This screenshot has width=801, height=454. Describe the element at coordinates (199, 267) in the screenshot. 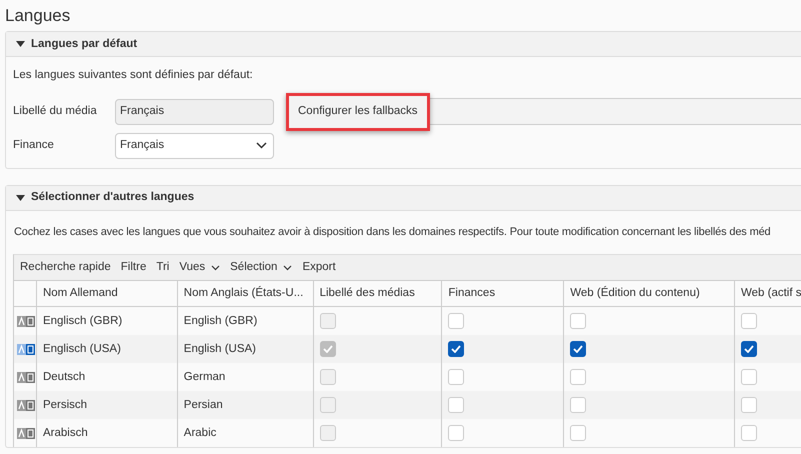

I see `toolbar-button: Vues` at that location.